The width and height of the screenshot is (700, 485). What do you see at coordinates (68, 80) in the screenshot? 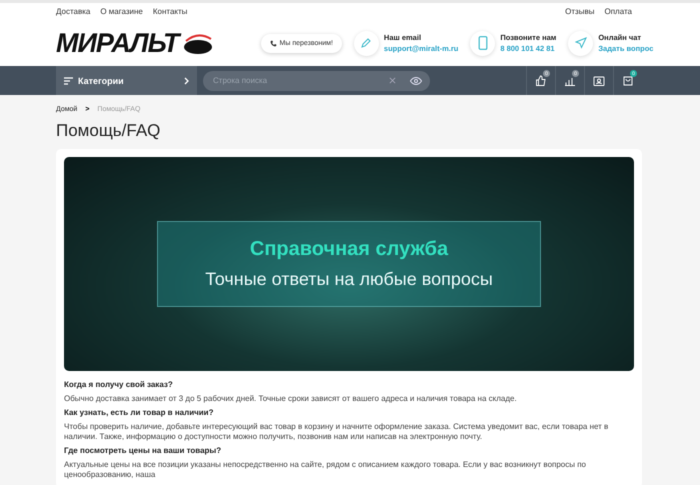
I see `menu-icon` at bounding box center [68, 80].